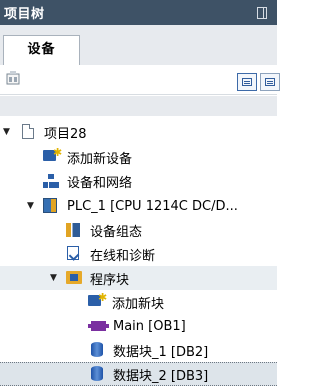  What do you see at coordinates (100, 159) in the screenshot?
I see `tree-item-label: 添加新设备` at bounding box center [100, 159].